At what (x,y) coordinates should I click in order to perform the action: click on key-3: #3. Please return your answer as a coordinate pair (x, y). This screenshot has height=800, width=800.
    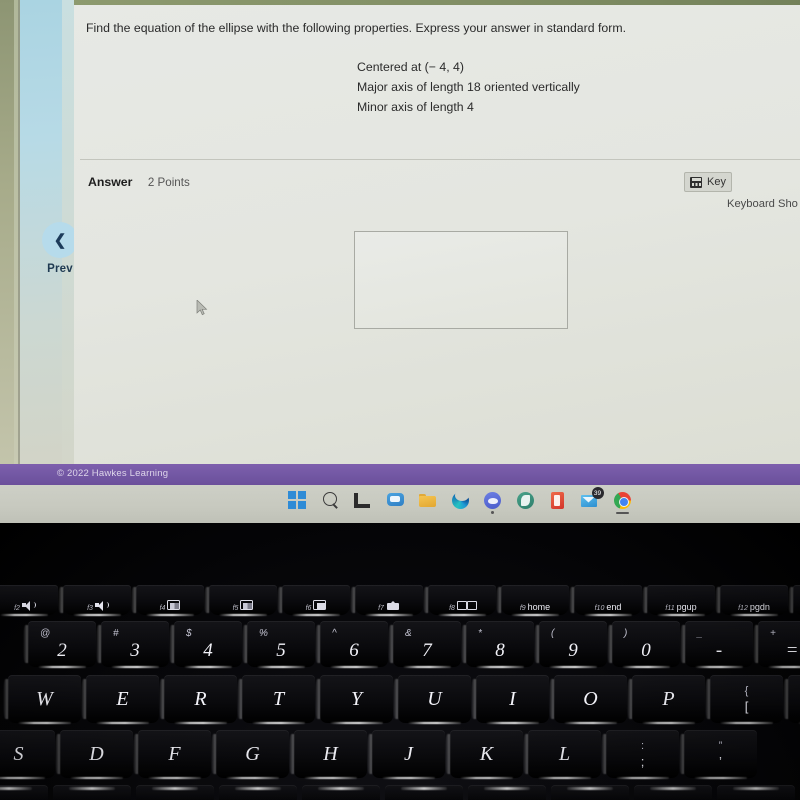
    Looking at the image, I should click on (135, 644).